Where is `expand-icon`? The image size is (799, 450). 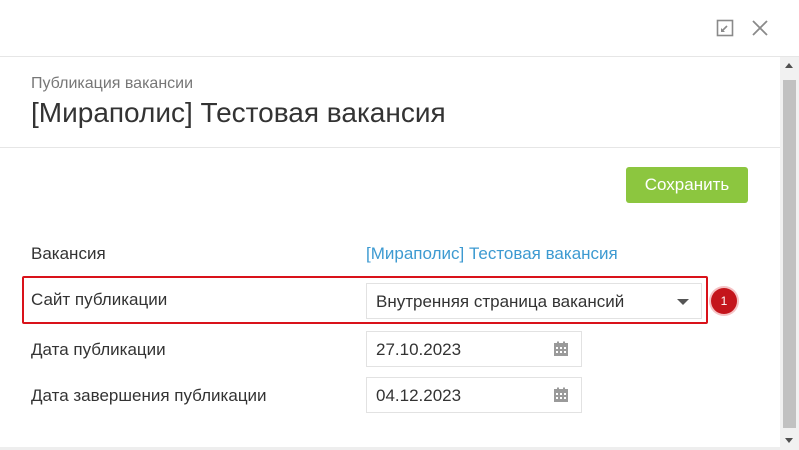
expand-icon is located at coordinates (725, 28).